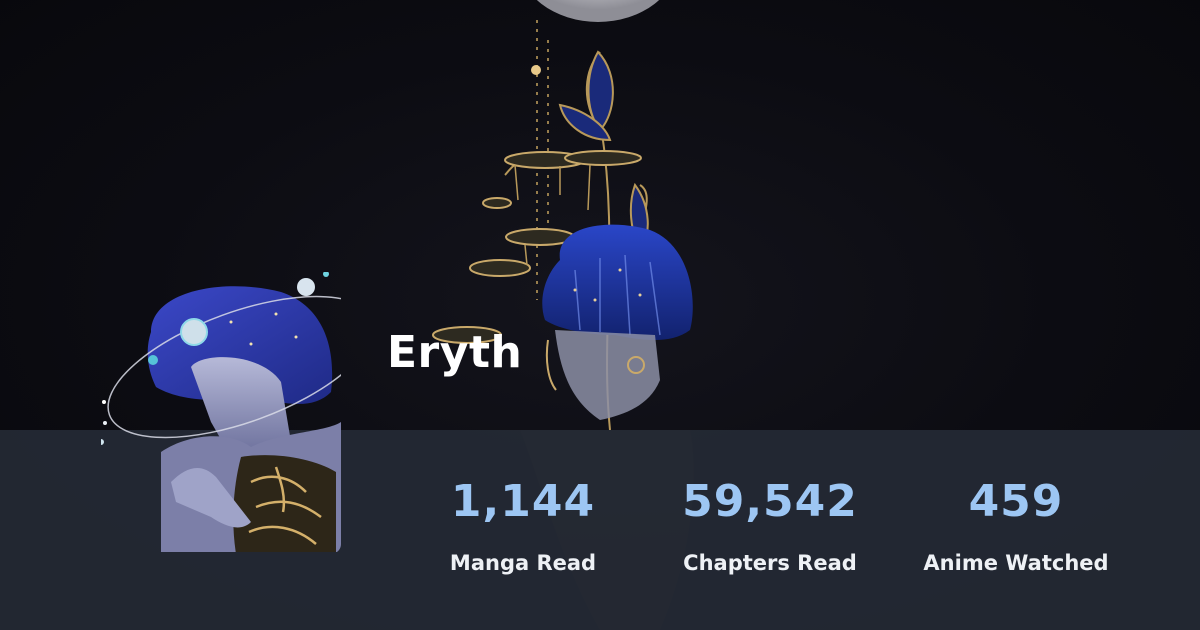 This screenshot has height=630, width=1200. What do you see at coordinates (770, 501) in the screenshot?
I see `stat-value: 59,542` at bounding box center [770, 501].